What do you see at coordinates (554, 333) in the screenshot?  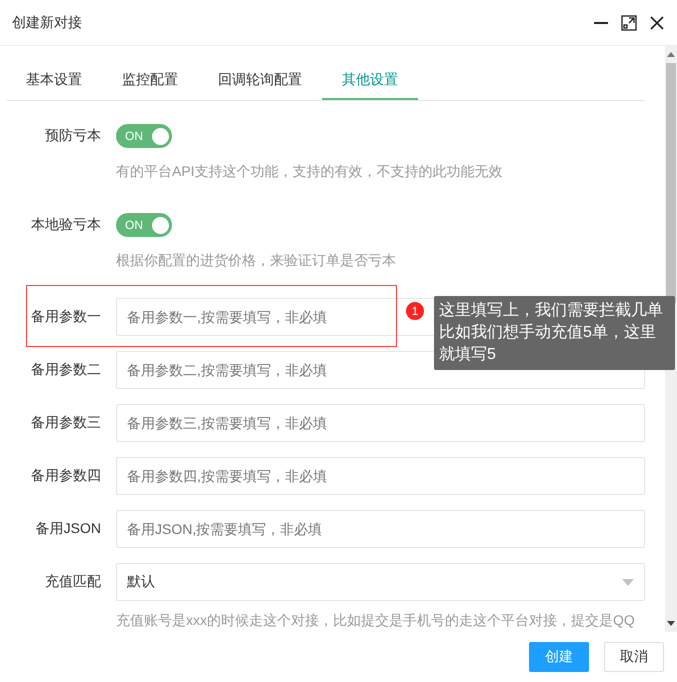 I see `tooltip: 这里填写上，我们需要拦截几单比如我们想手动充值5单，这里就填写5` at bounding box center [554, 333].